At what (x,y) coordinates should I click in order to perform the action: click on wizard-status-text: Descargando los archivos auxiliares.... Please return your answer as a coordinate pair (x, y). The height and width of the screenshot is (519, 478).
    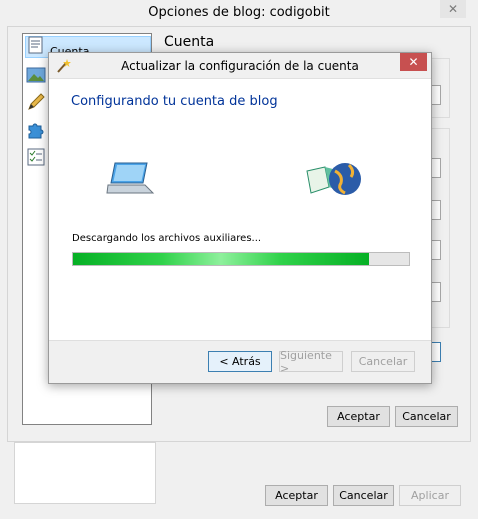
    Looking at the image, I should click on (167, 238).